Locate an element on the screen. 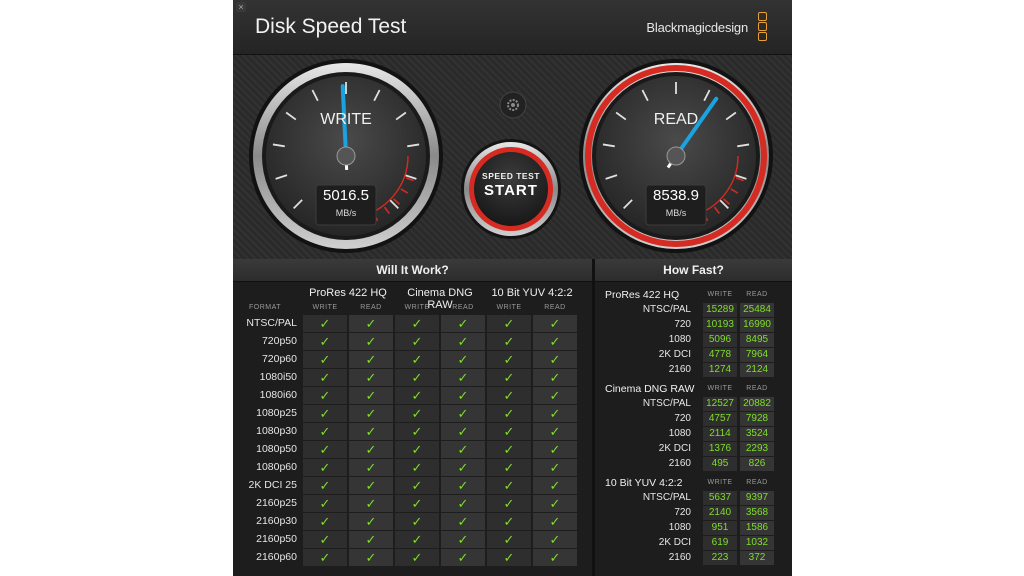  frames-per-second-read: 7928 is located at coordinates (757, 419).